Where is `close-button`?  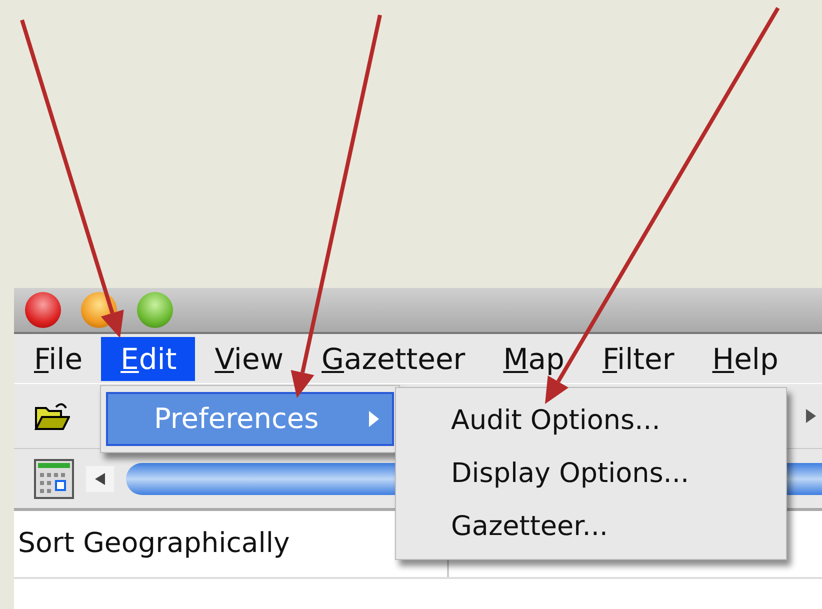 close-button is located at coordinates (43, 310).